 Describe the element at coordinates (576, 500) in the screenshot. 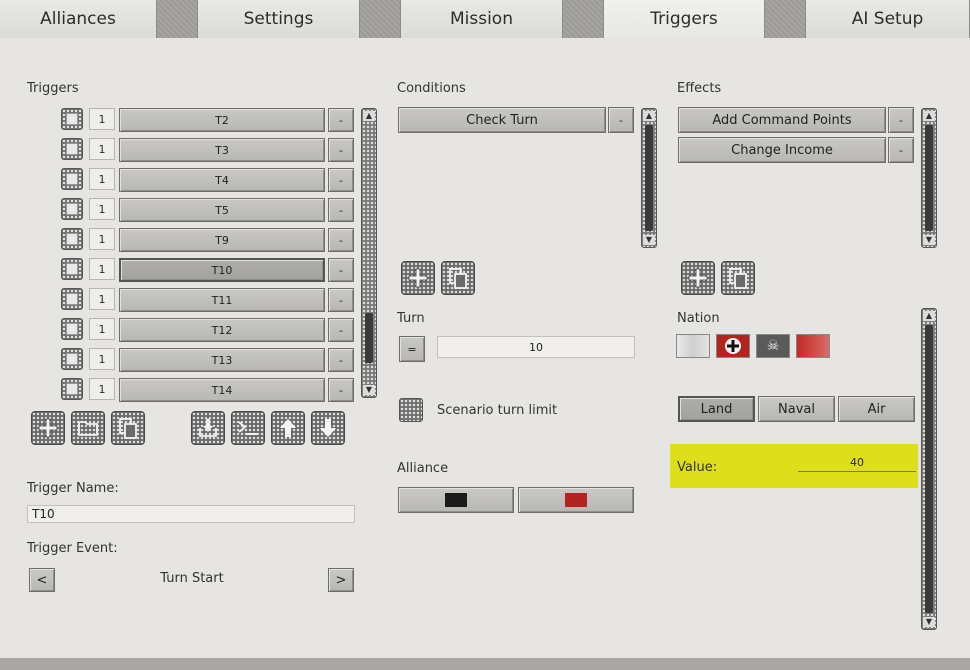

I see `alliance-red-button` at that location.